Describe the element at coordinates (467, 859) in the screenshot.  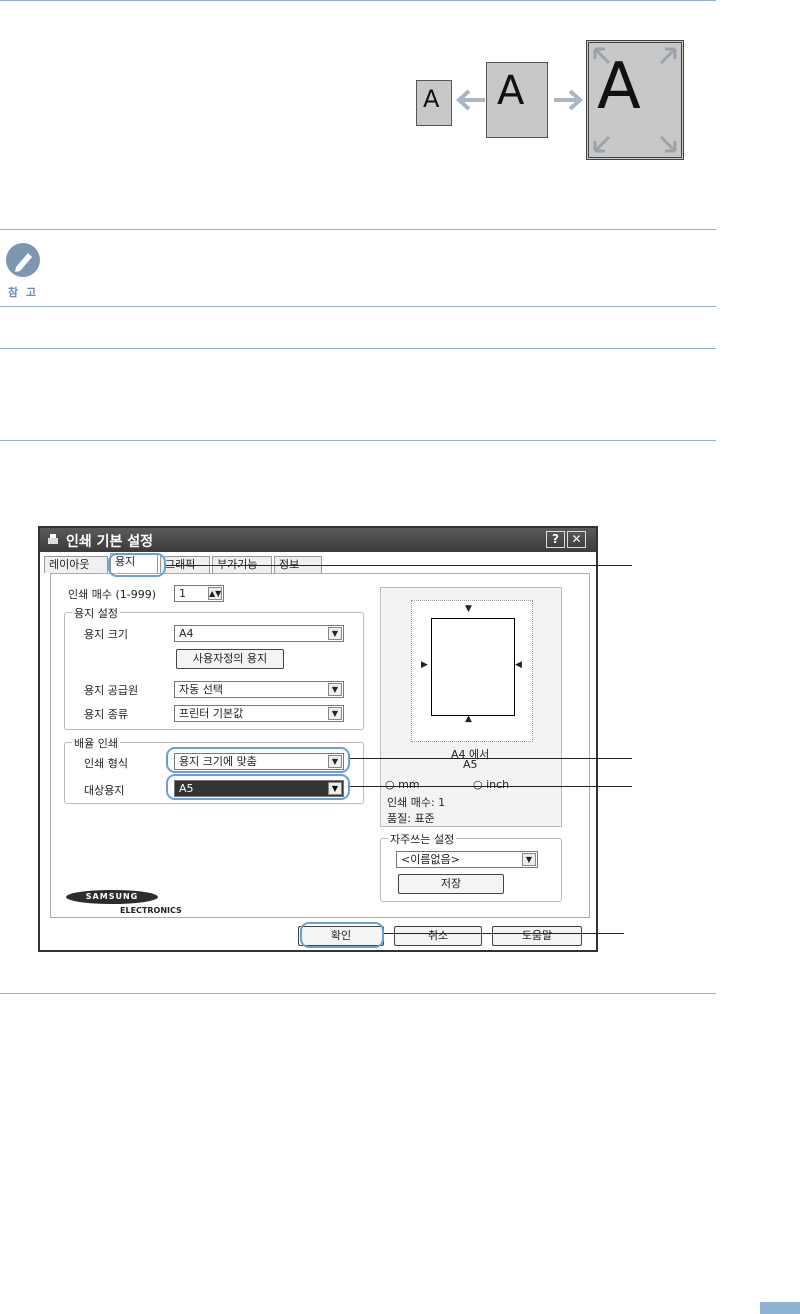
I see `favorites-select: <이름없음> ▼` at that location.